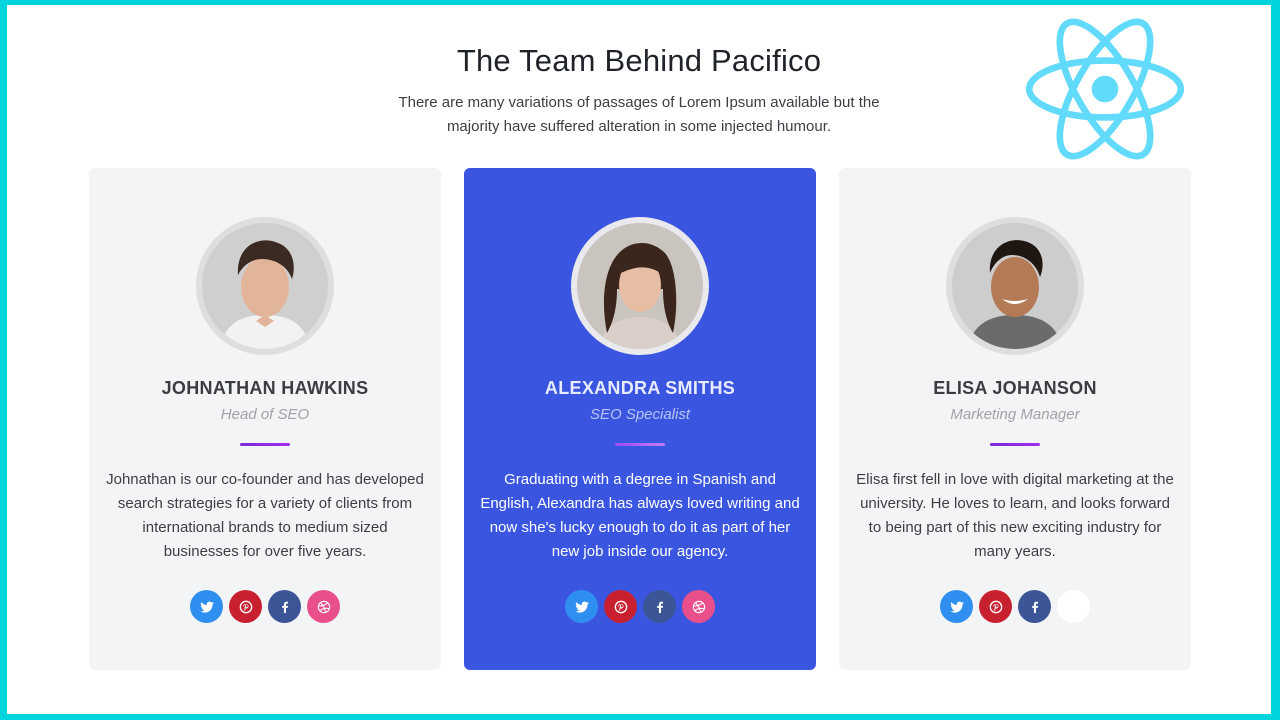 Image resolution: width=1280 pixels, height=720 pixels. Describe the element at coordinates (265, 388) in the screenshot. I see `member-name: JOHNATHAN HAWKINS` at that location.